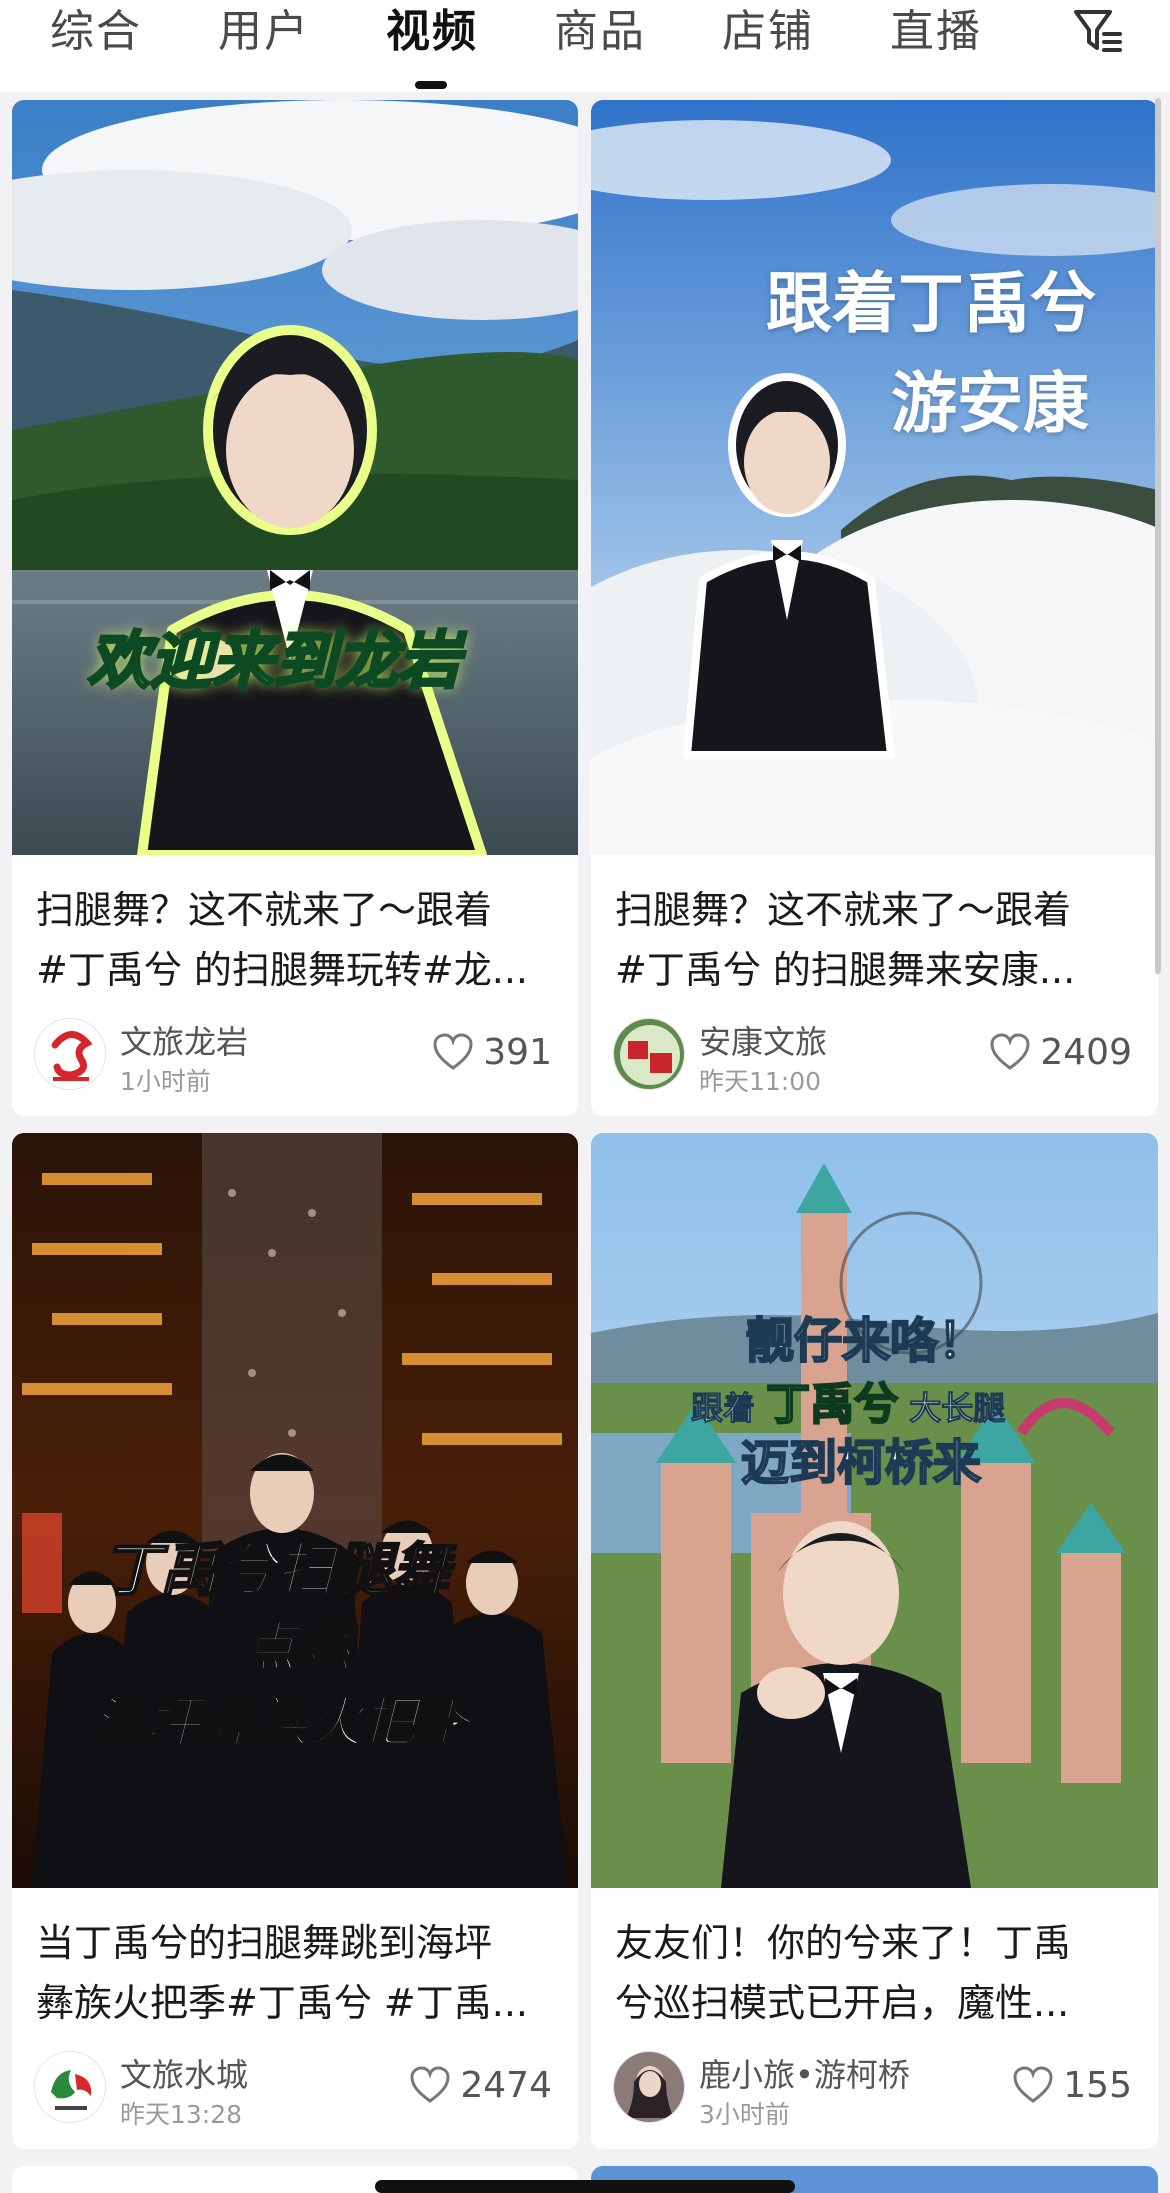 This screenshot has height=2193, width=1170. I want to click on like-button: 2474, so click(481, 2085).